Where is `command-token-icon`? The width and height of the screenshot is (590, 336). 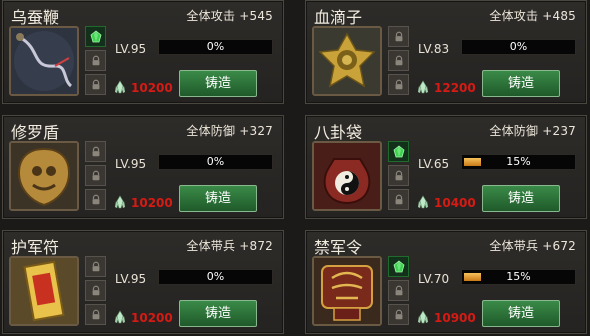 command-token-icon is located at coordinates (347, 291).